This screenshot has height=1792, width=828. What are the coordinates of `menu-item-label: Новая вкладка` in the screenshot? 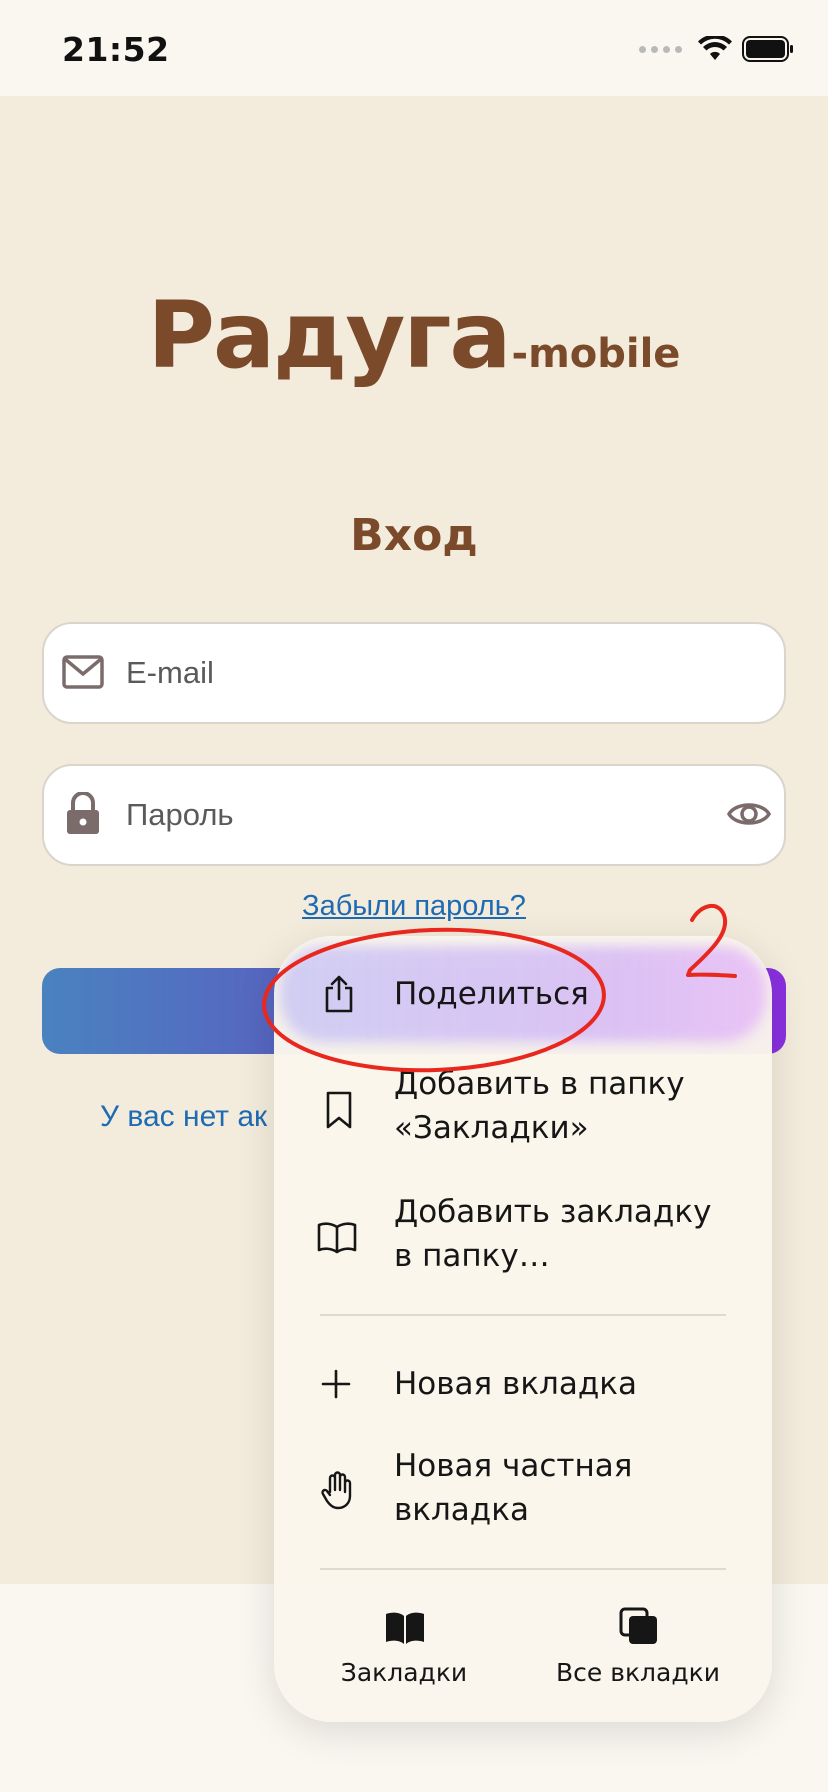 It's located at (516, 1384).